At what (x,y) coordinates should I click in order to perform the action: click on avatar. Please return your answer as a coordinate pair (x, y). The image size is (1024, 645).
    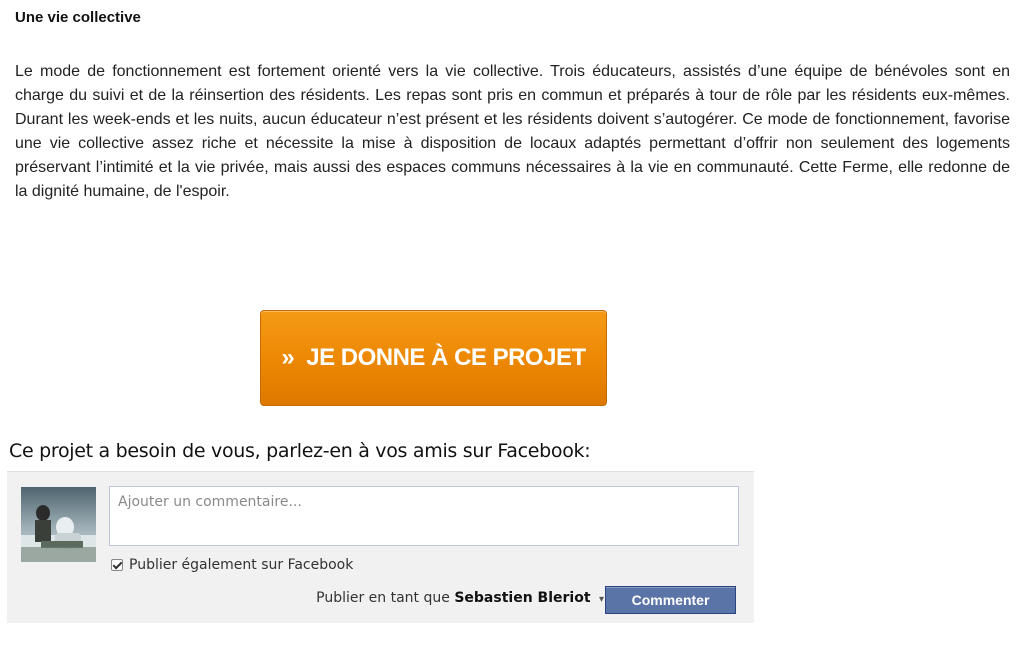
    Looking at the image, I should click on (58, 524).